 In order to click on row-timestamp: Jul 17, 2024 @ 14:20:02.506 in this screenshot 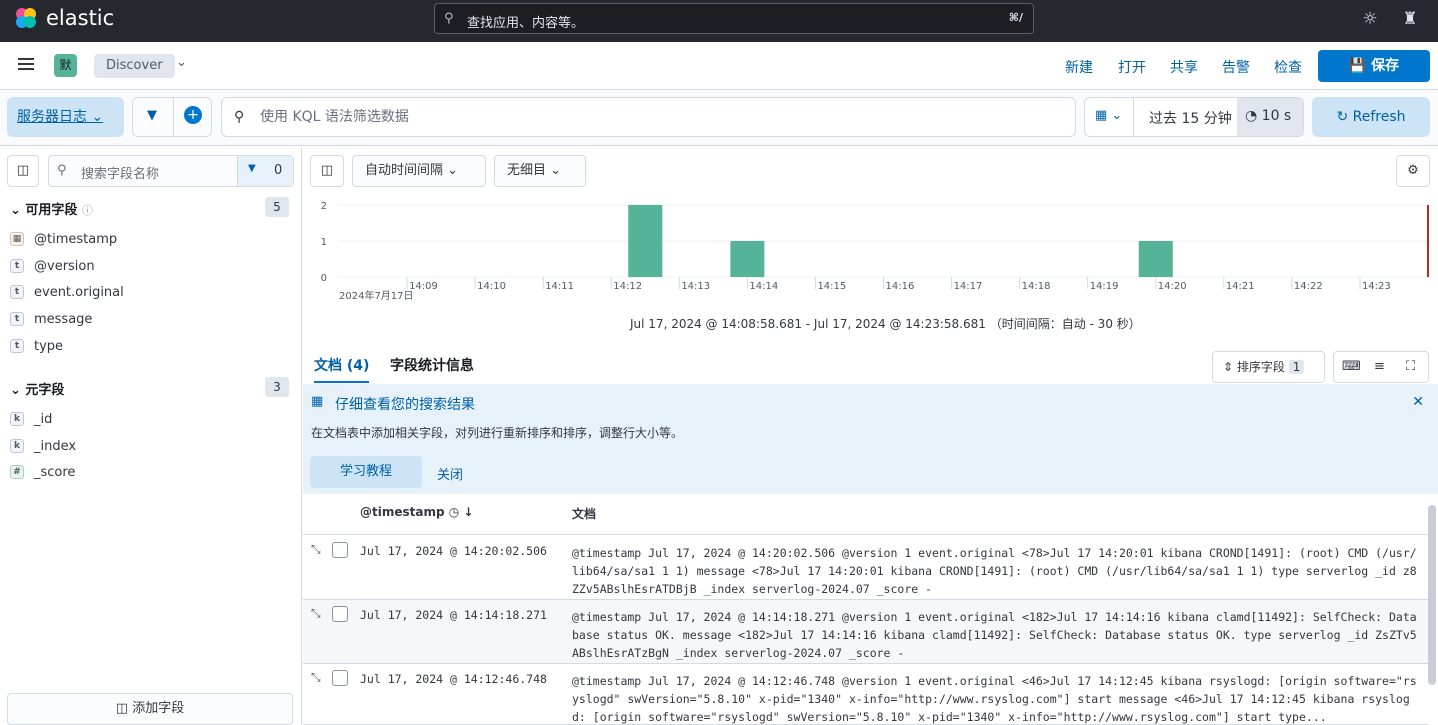, I will do `click(453, 551)`.